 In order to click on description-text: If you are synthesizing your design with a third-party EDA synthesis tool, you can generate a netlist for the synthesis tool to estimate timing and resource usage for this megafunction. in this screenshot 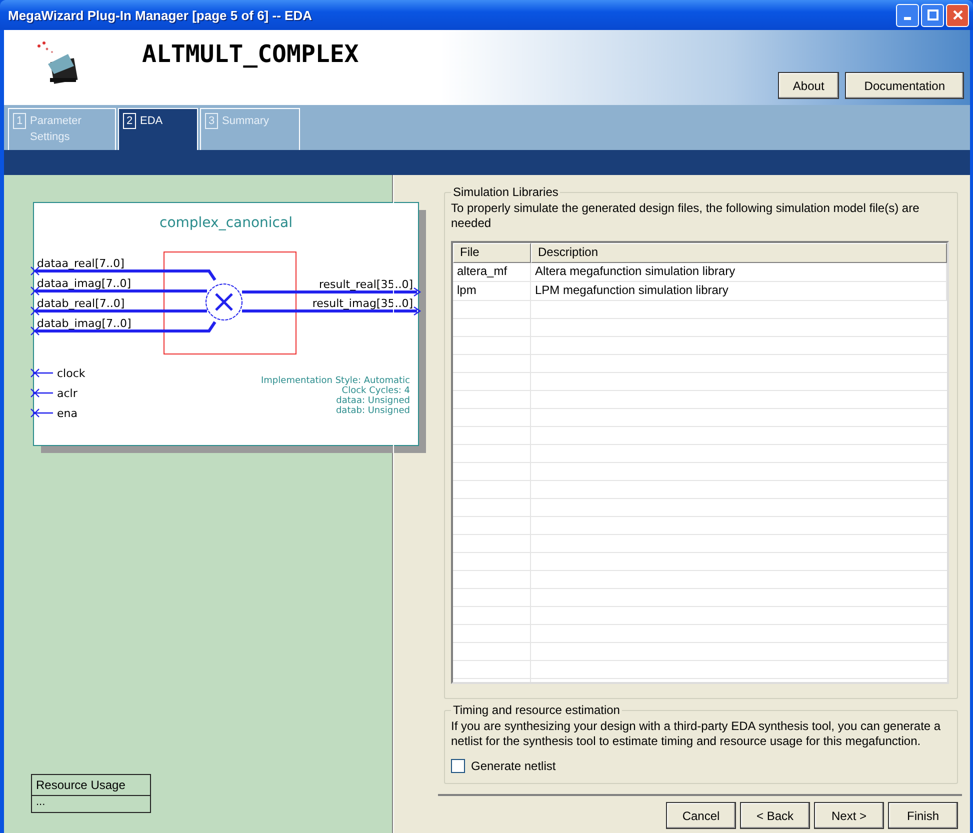, I will do `click(696, 734)`.